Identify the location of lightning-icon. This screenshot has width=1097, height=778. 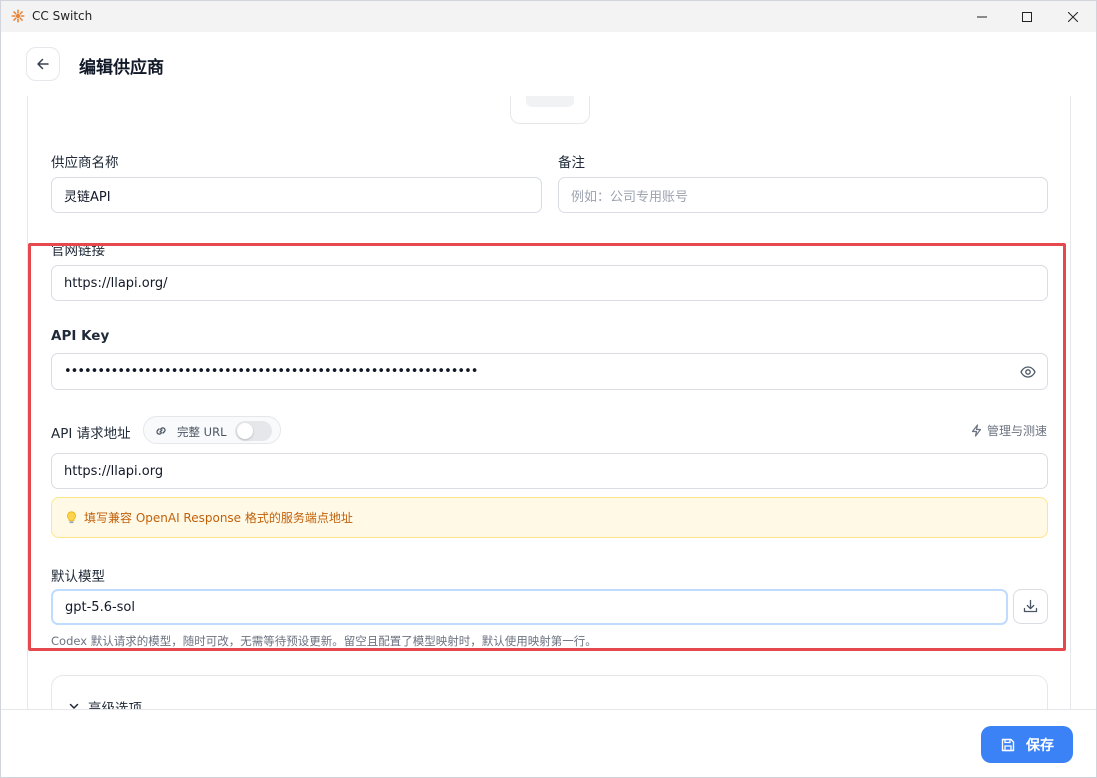
(976, 430).